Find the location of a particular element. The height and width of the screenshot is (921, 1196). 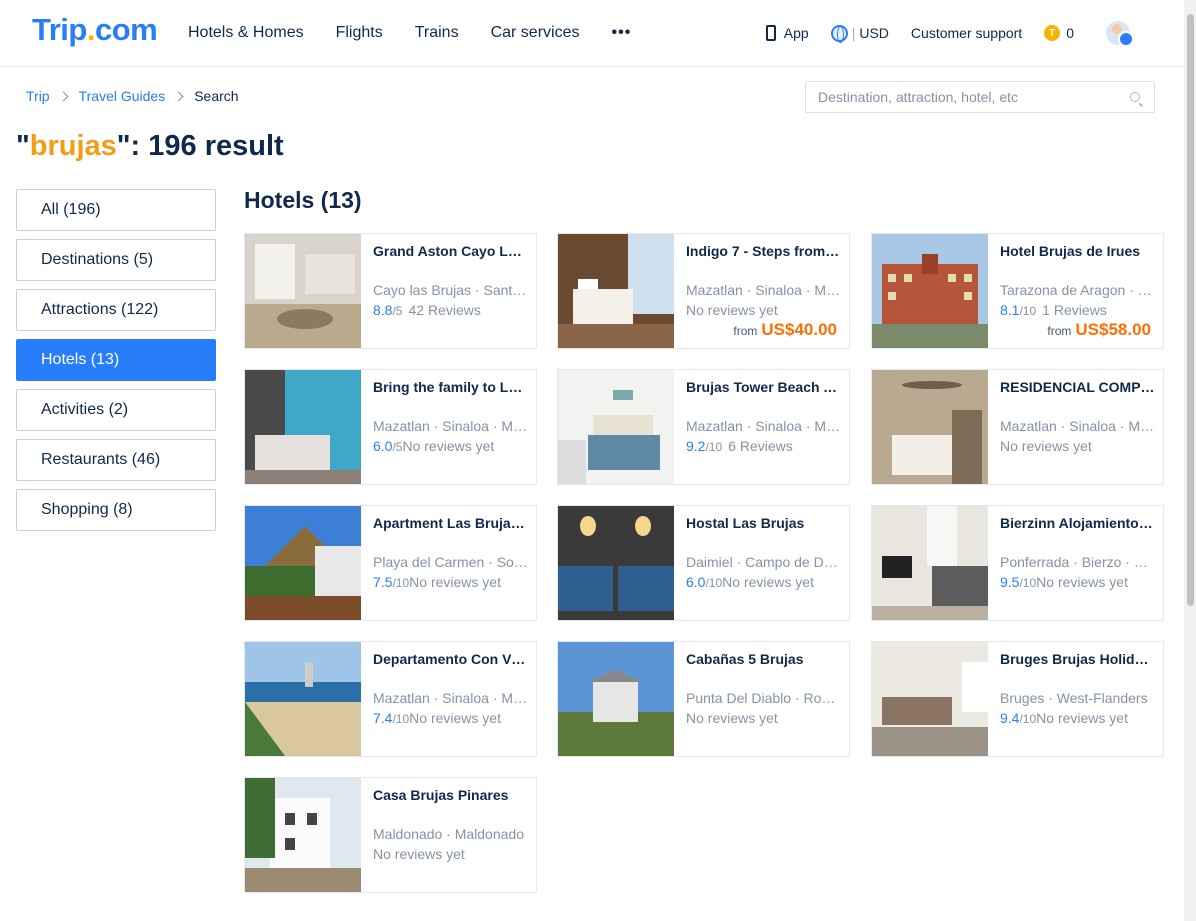

hotel-name: Indigo 7 - Steps from the beach is located at coordinates (763, 252).